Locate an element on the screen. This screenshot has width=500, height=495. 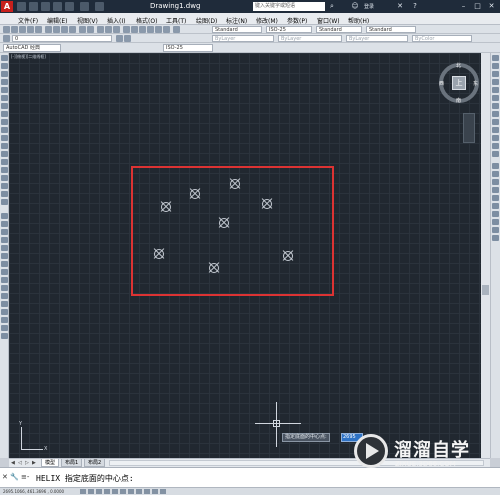
prev-tab-icon: ◁ is located at coordinates (21, 463).